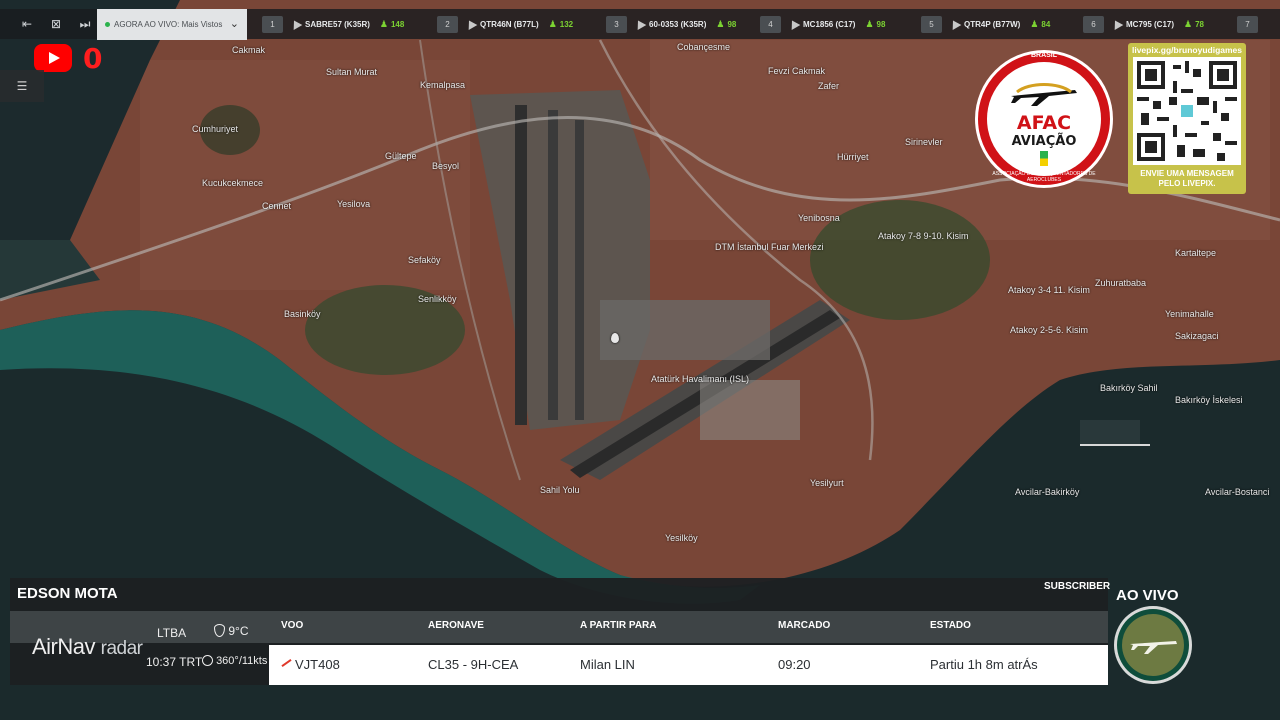  What do you see at coordinates (1044, 123) in the screenshot?
I see `afac-title: AFAC` at bounding box center [1044, 123].